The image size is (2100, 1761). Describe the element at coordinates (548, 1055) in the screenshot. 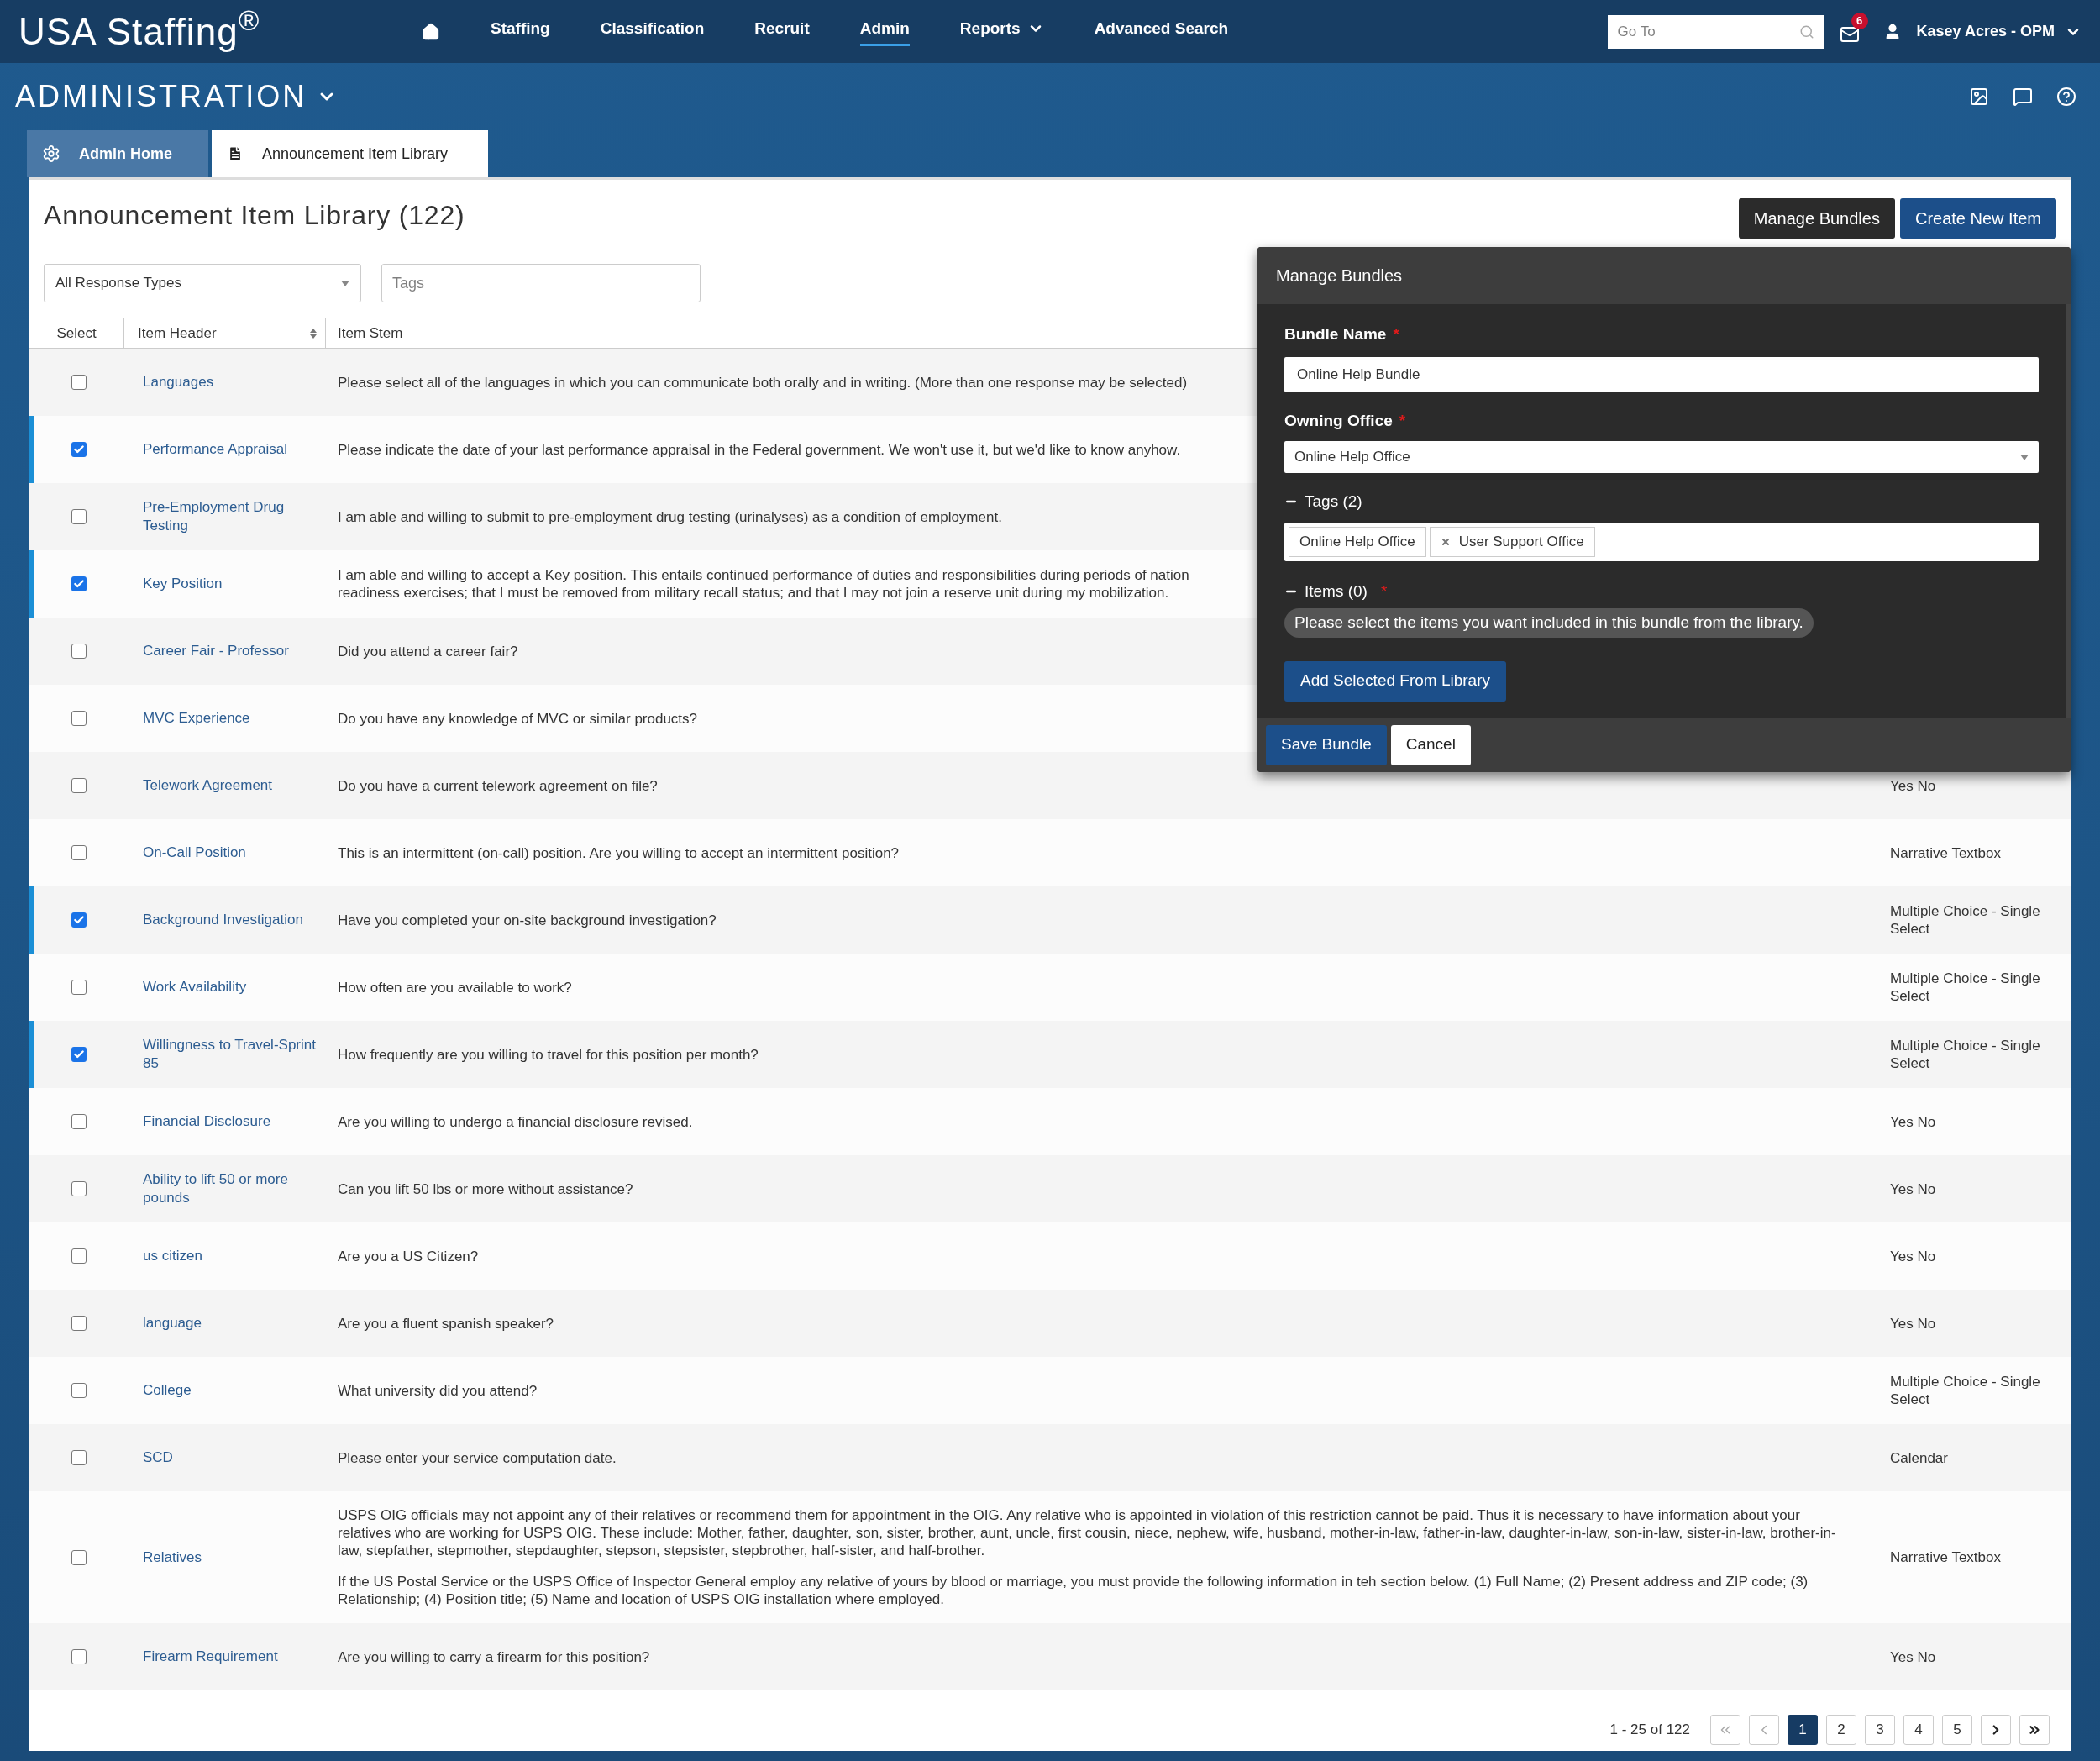

I see `item-stem: How frequently are you willing to travel for this position per month?` at that location.